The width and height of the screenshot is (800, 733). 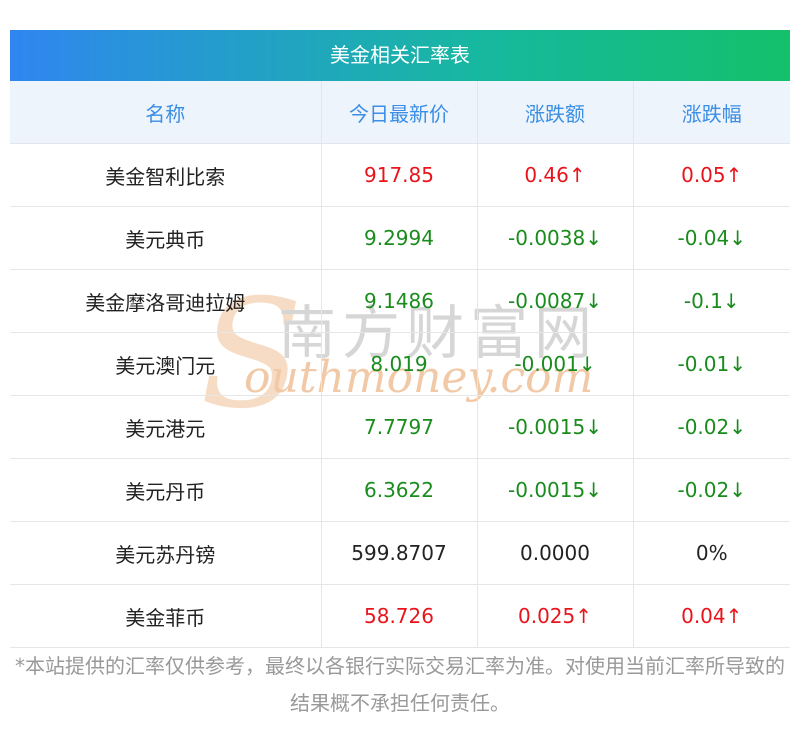 I want to click on currency-name: 美金摩洛哥迪拉姆, so click(x=166, y=301).